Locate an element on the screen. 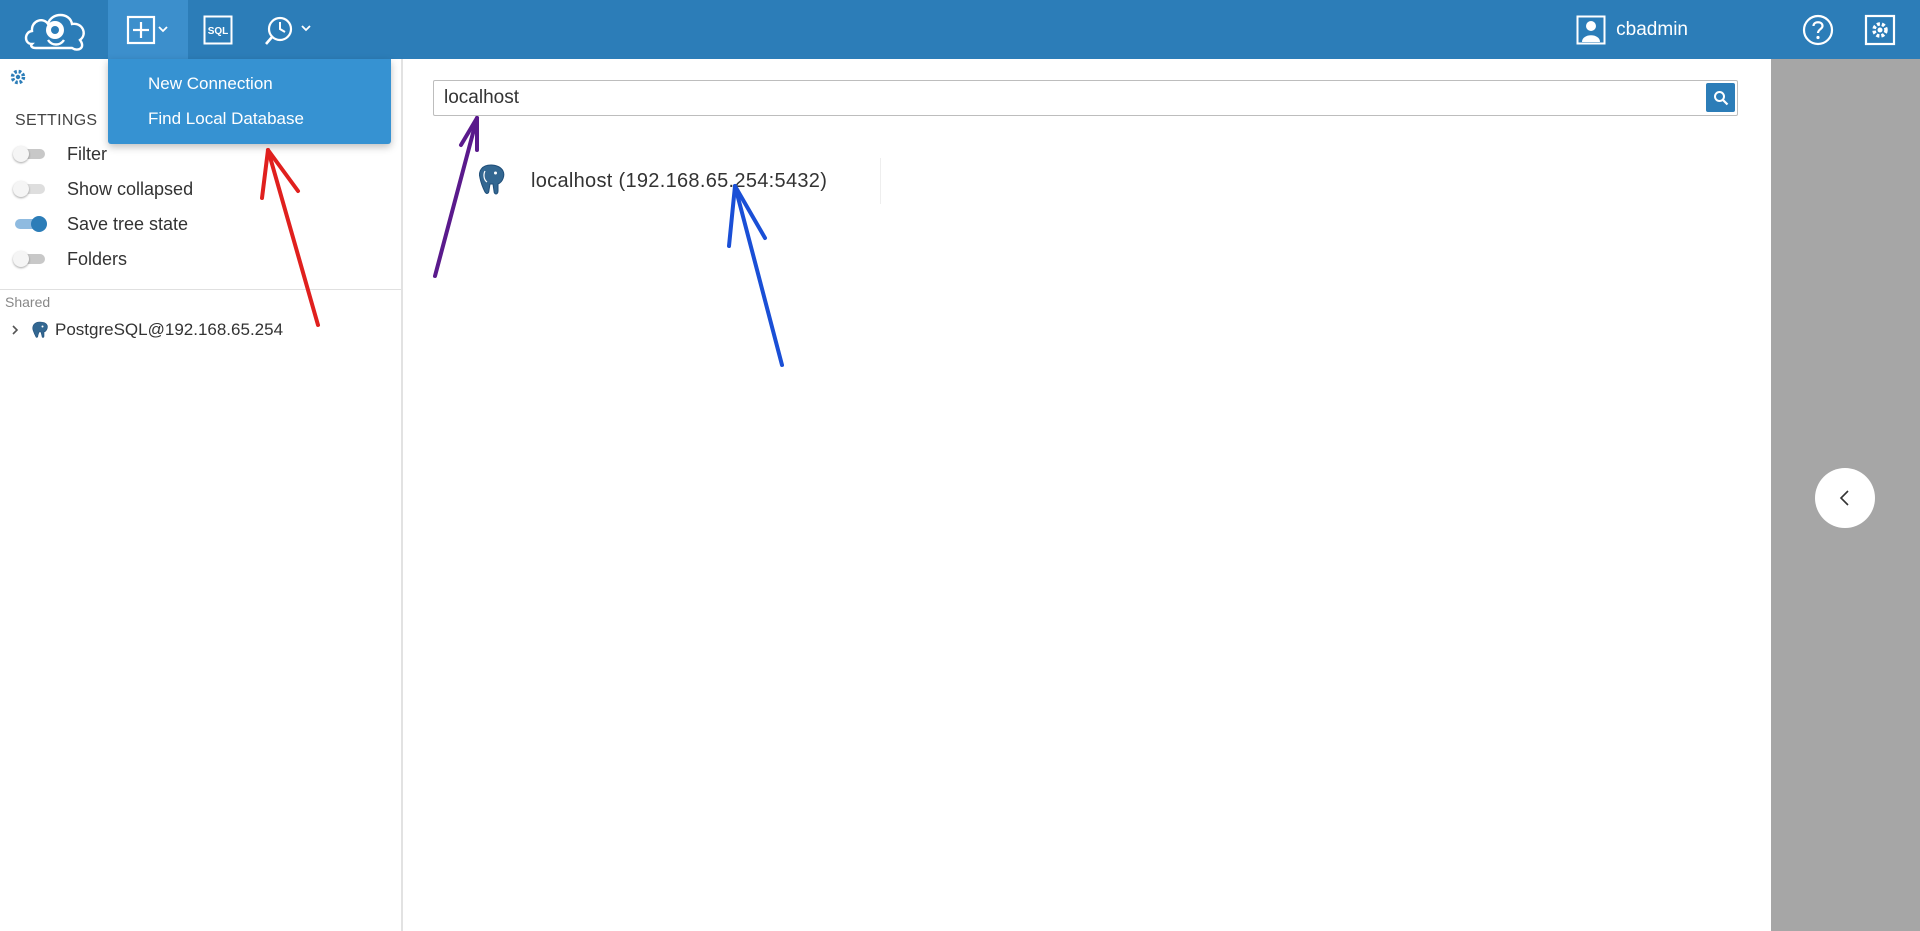  top-bar: SQL cbadmin is located at coordinates (960, 29).